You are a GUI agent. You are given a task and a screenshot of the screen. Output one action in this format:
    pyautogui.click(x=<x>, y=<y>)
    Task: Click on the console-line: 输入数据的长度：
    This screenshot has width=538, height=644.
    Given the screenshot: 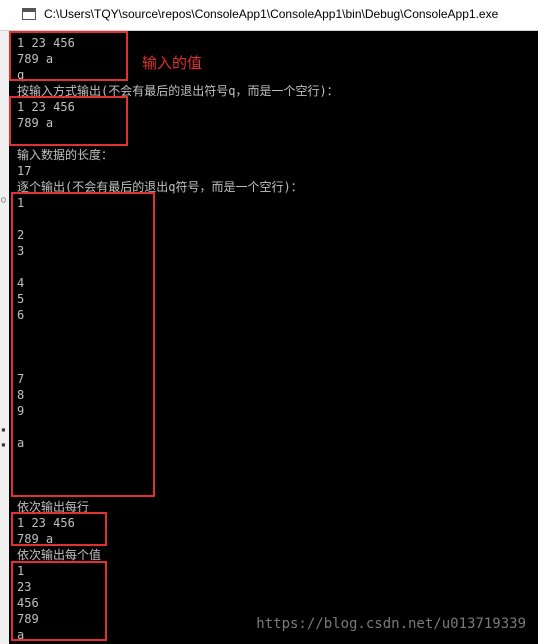 What is the action you would take?
    pyautogui.click(x=65, y=155)
    